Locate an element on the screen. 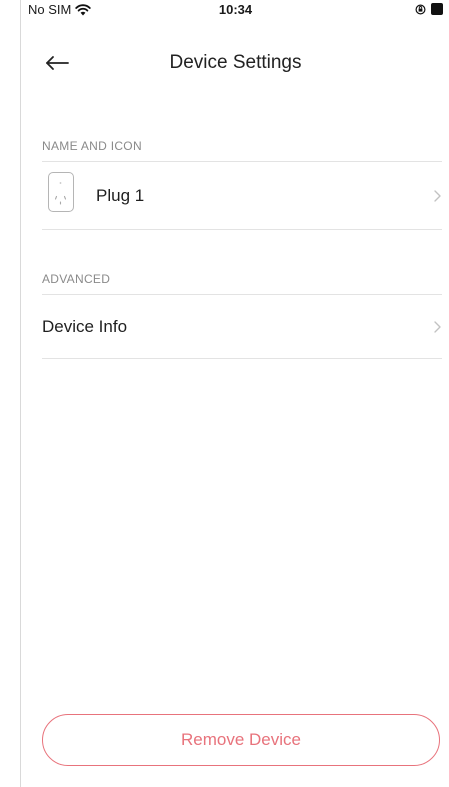  remove-device-button: Remove Device is located at coordinates (241, 740).